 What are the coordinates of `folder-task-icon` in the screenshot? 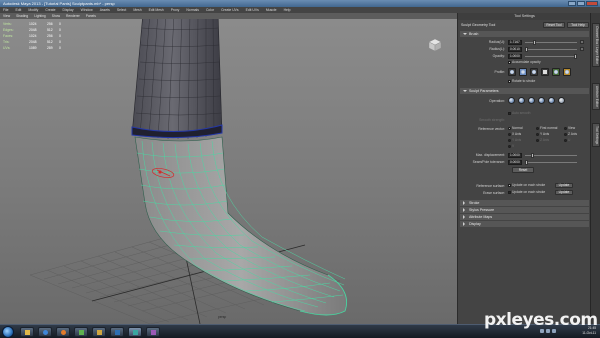 It's located at (99, 332).